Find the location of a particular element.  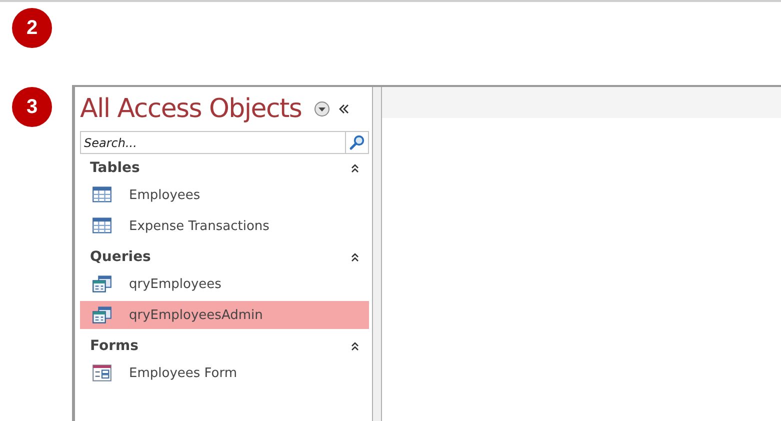

navigation-item: Employees Form is located at coordinates (224, 373).